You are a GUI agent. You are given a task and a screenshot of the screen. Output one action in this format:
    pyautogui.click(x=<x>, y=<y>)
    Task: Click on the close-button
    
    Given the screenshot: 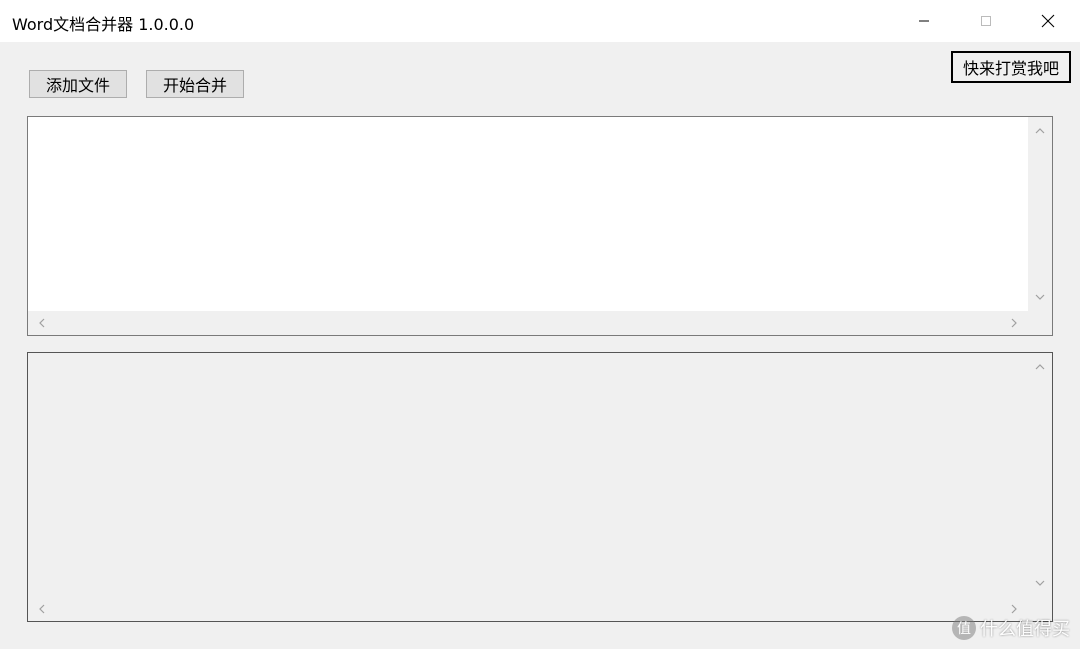 What is the action you would take?
    pyautogui.click(x=1048, y=21)
    